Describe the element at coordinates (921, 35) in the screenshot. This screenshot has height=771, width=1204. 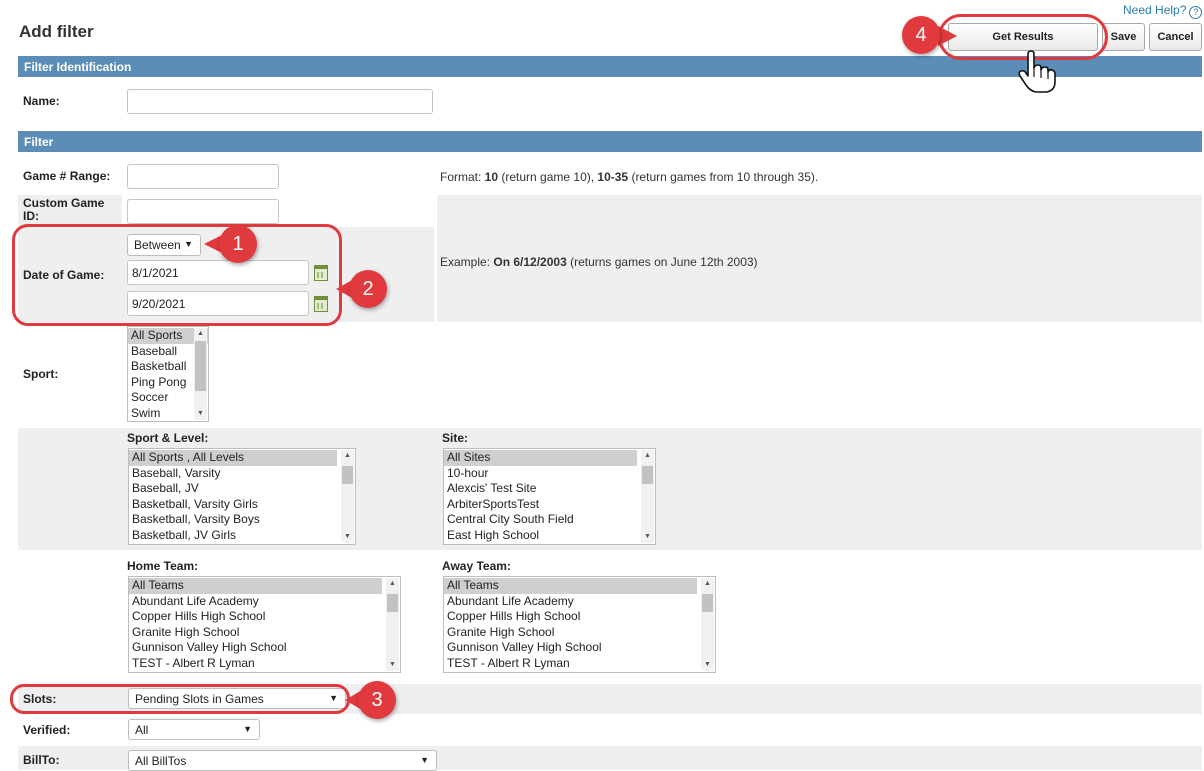
I see `annotation-badge-4: 4` at that location.